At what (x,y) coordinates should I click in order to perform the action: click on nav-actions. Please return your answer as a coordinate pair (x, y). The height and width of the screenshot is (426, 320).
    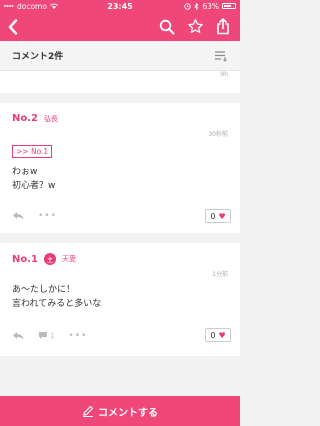
    Looking at the image, I should click on (197, 27).